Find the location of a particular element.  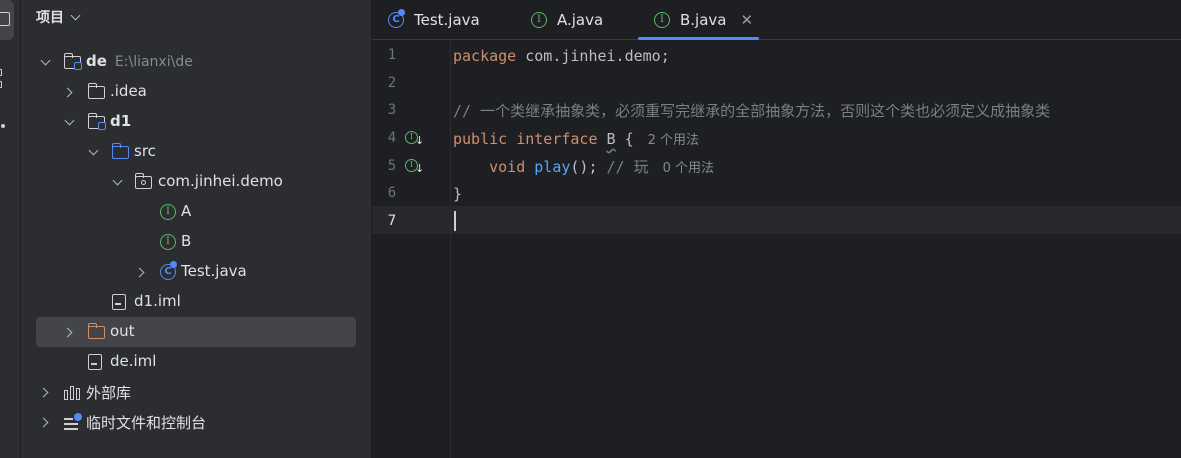

project-panel-header: 项目 is located at coordinates (58, 17).